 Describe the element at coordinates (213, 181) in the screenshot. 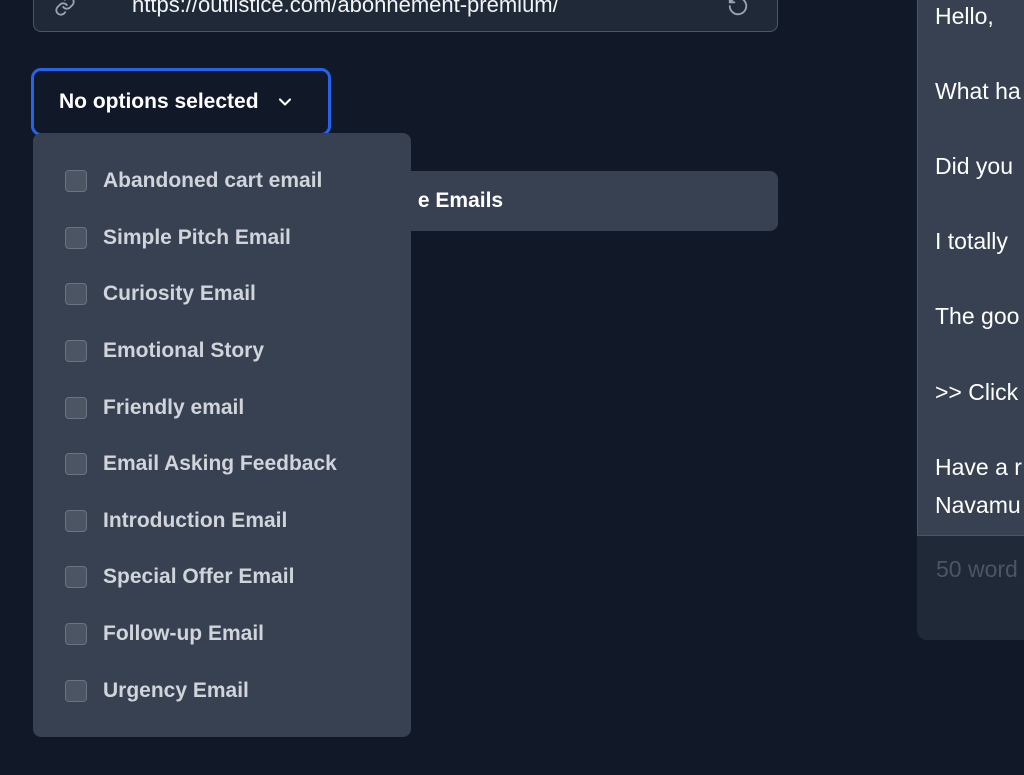

I see `option-label: Abandoned cart email` at that location.